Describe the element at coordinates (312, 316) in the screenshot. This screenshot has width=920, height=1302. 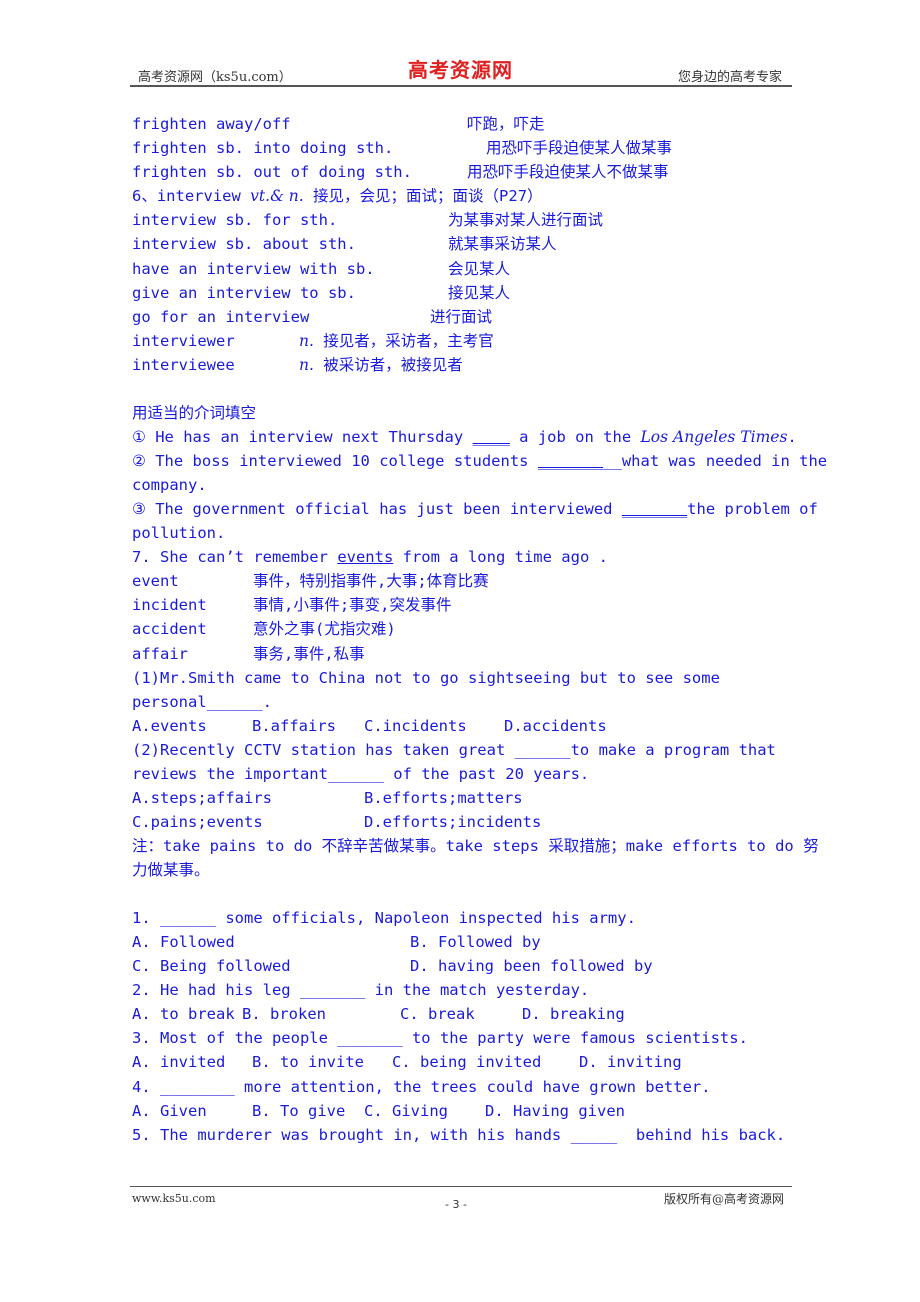
I see `vocab-row: go for an interview 进行面试` at that location.